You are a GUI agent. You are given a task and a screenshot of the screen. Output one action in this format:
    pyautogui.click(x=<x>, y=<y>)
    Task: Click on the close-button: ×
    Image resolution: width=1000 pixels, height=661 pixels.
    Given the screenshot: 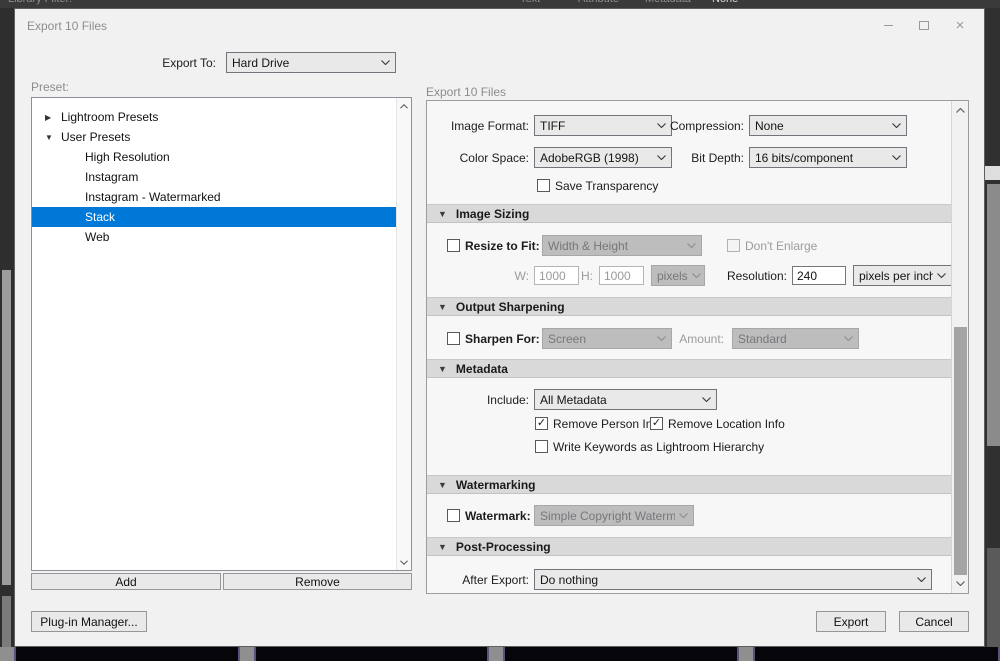 What is the action you would take?
    pyautogui.click(x=960, y=25)
    